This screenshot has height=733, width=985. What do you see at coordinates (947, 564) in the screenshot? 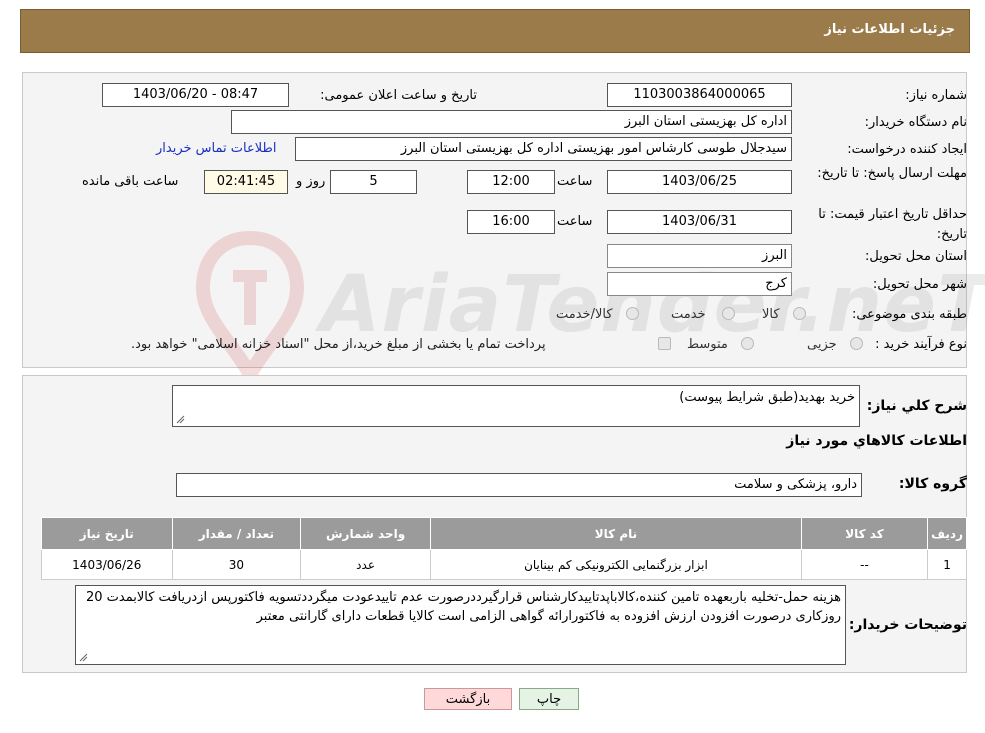
I see `cell-row: 1` at bounding box center [947, 564].